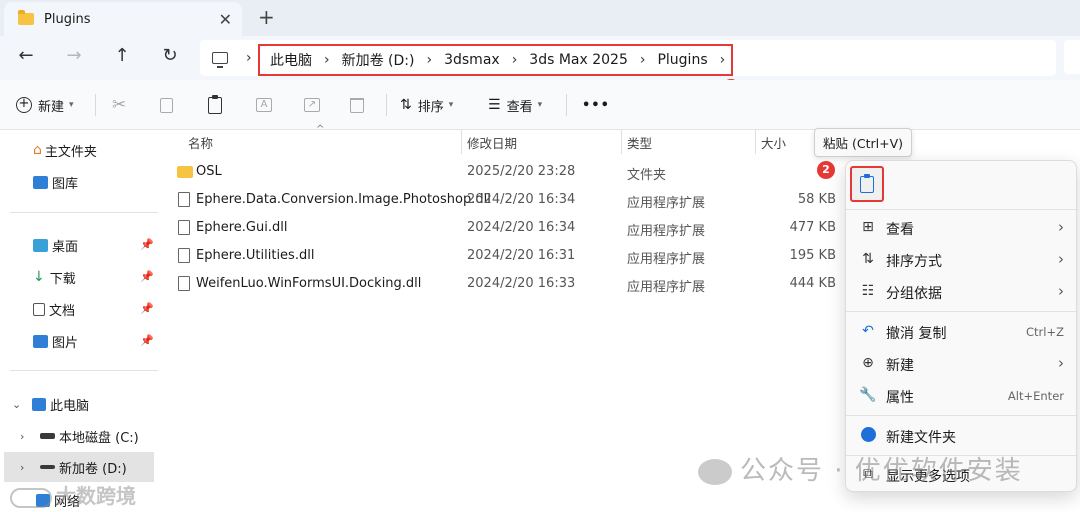  What do you see at coordinates (65, 184) in the screenshot?
I see `sidebar-item-label: 图库` at bounding box center [65, 184].